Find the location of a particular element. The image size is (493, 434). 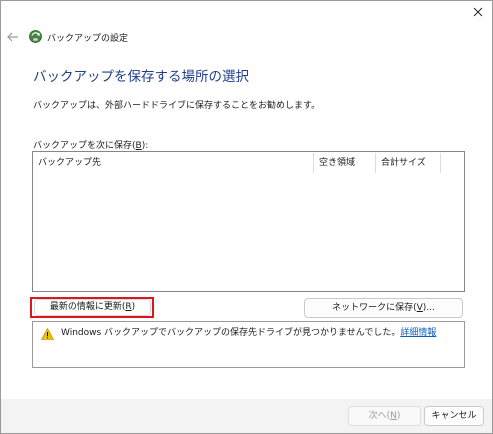

list-label-text: バックアップを次に保存 is located at coordinates (83, 146).